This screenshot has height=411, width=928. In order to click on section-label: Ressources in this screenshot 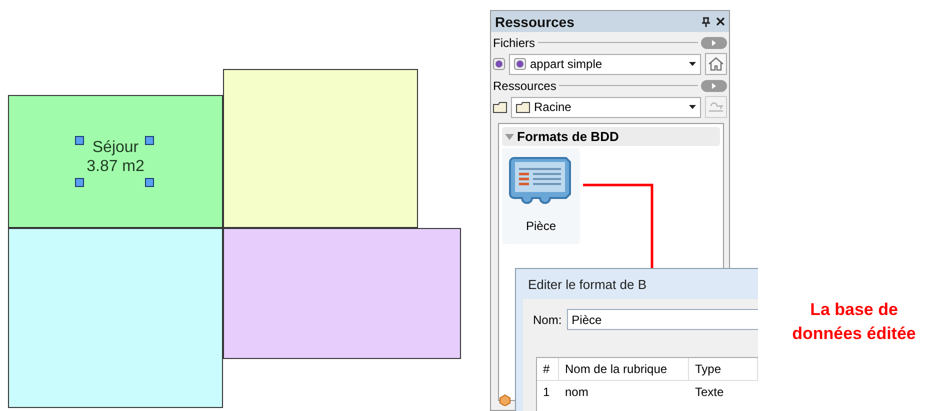, I will do `click(524, 85)`.